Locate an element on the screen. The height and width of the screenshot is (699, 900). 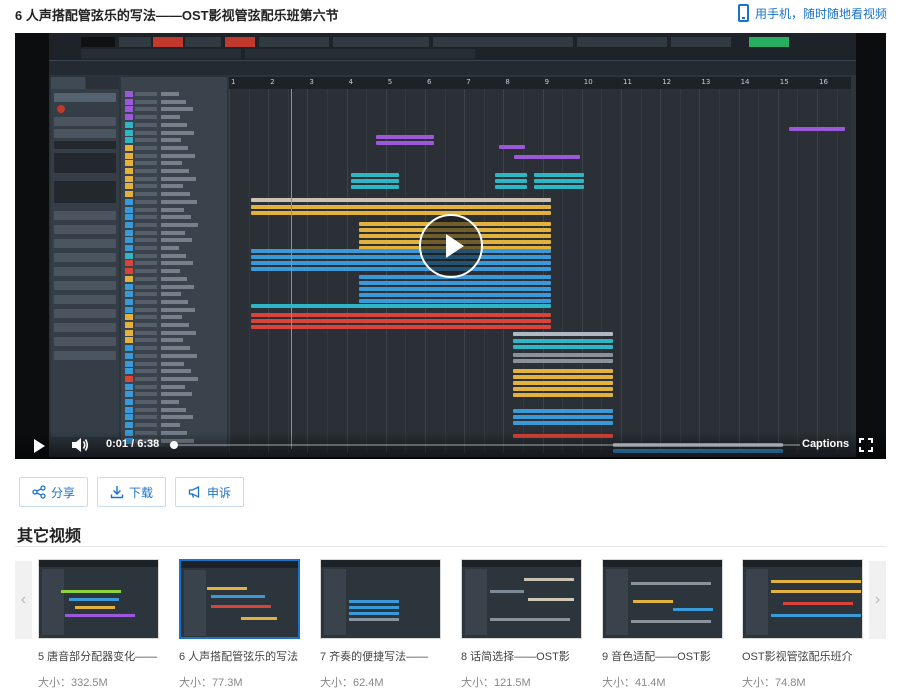
video-card: 5 唐音部分配器变化—— 大小：332.5M is located at coordinates (98, 624).